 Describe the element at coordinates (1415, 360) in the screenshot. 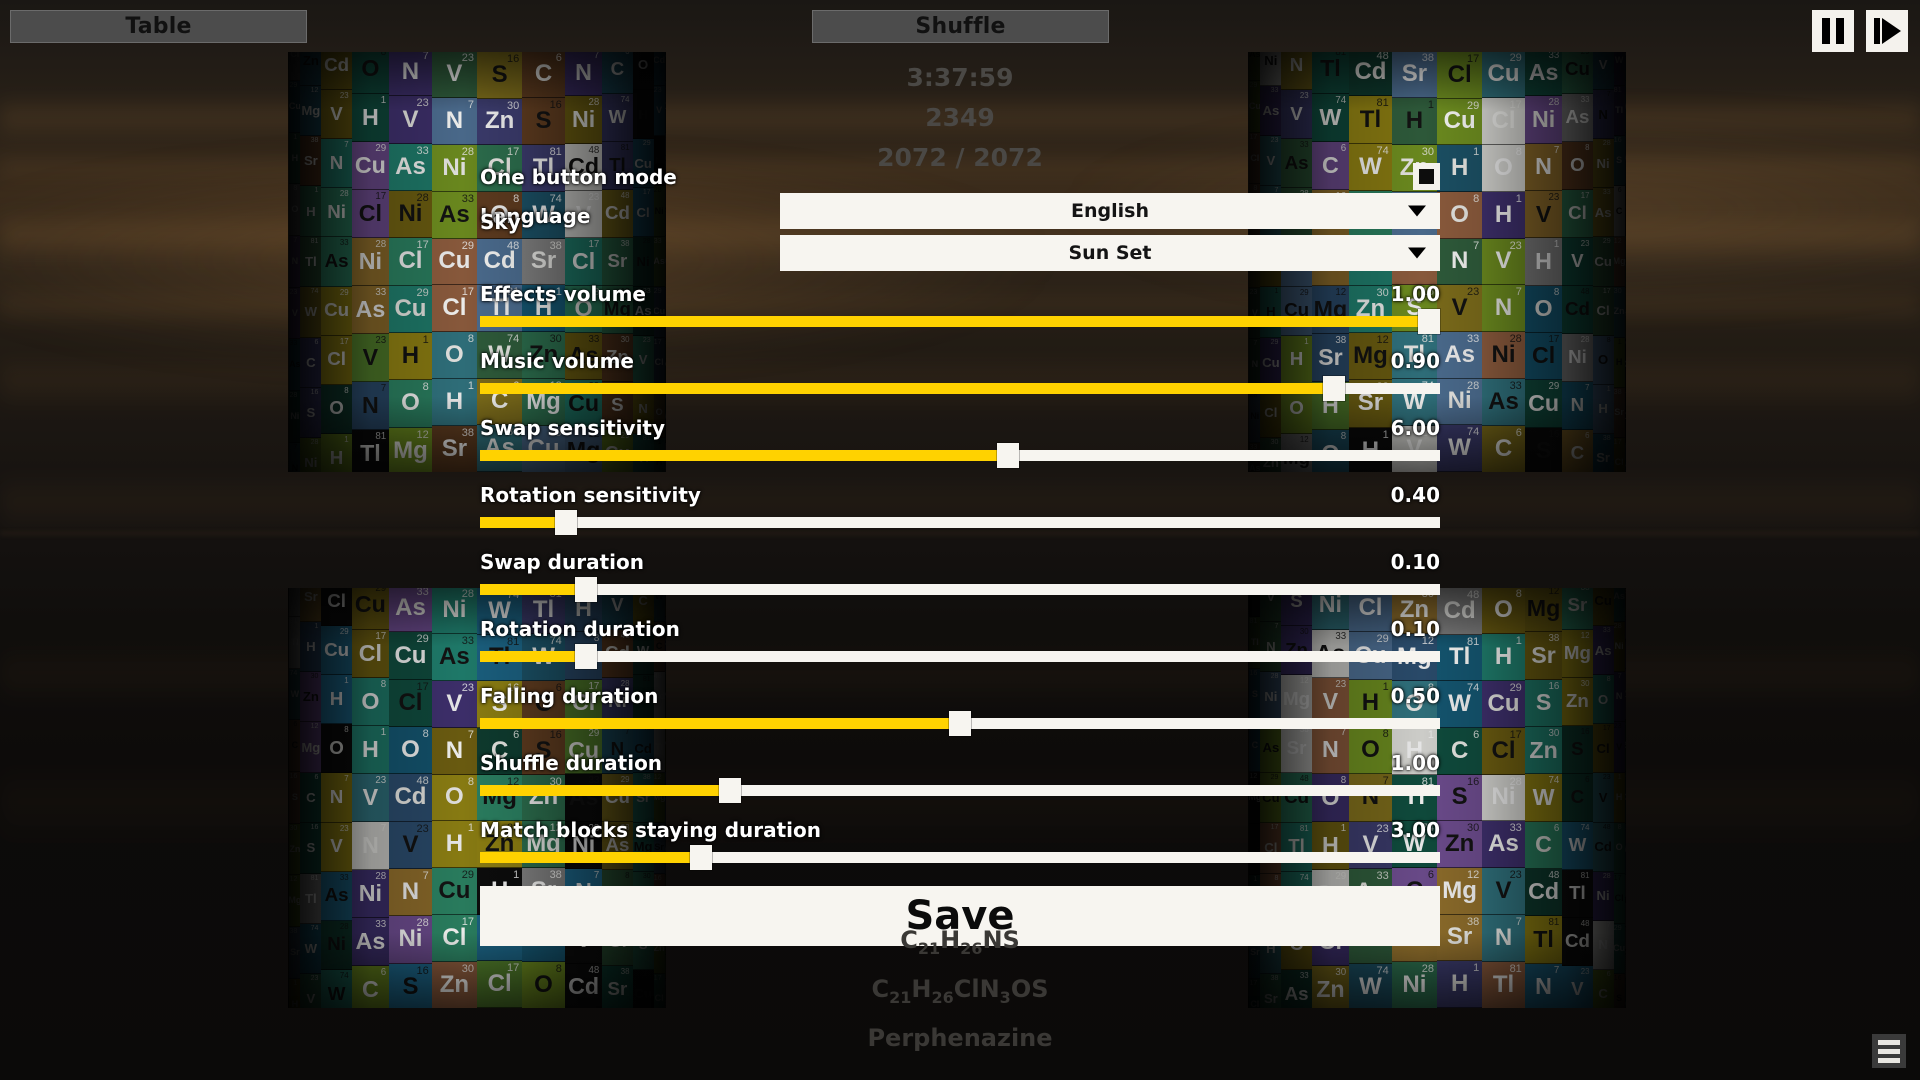

I see `slider-value: 0.90` at that location.